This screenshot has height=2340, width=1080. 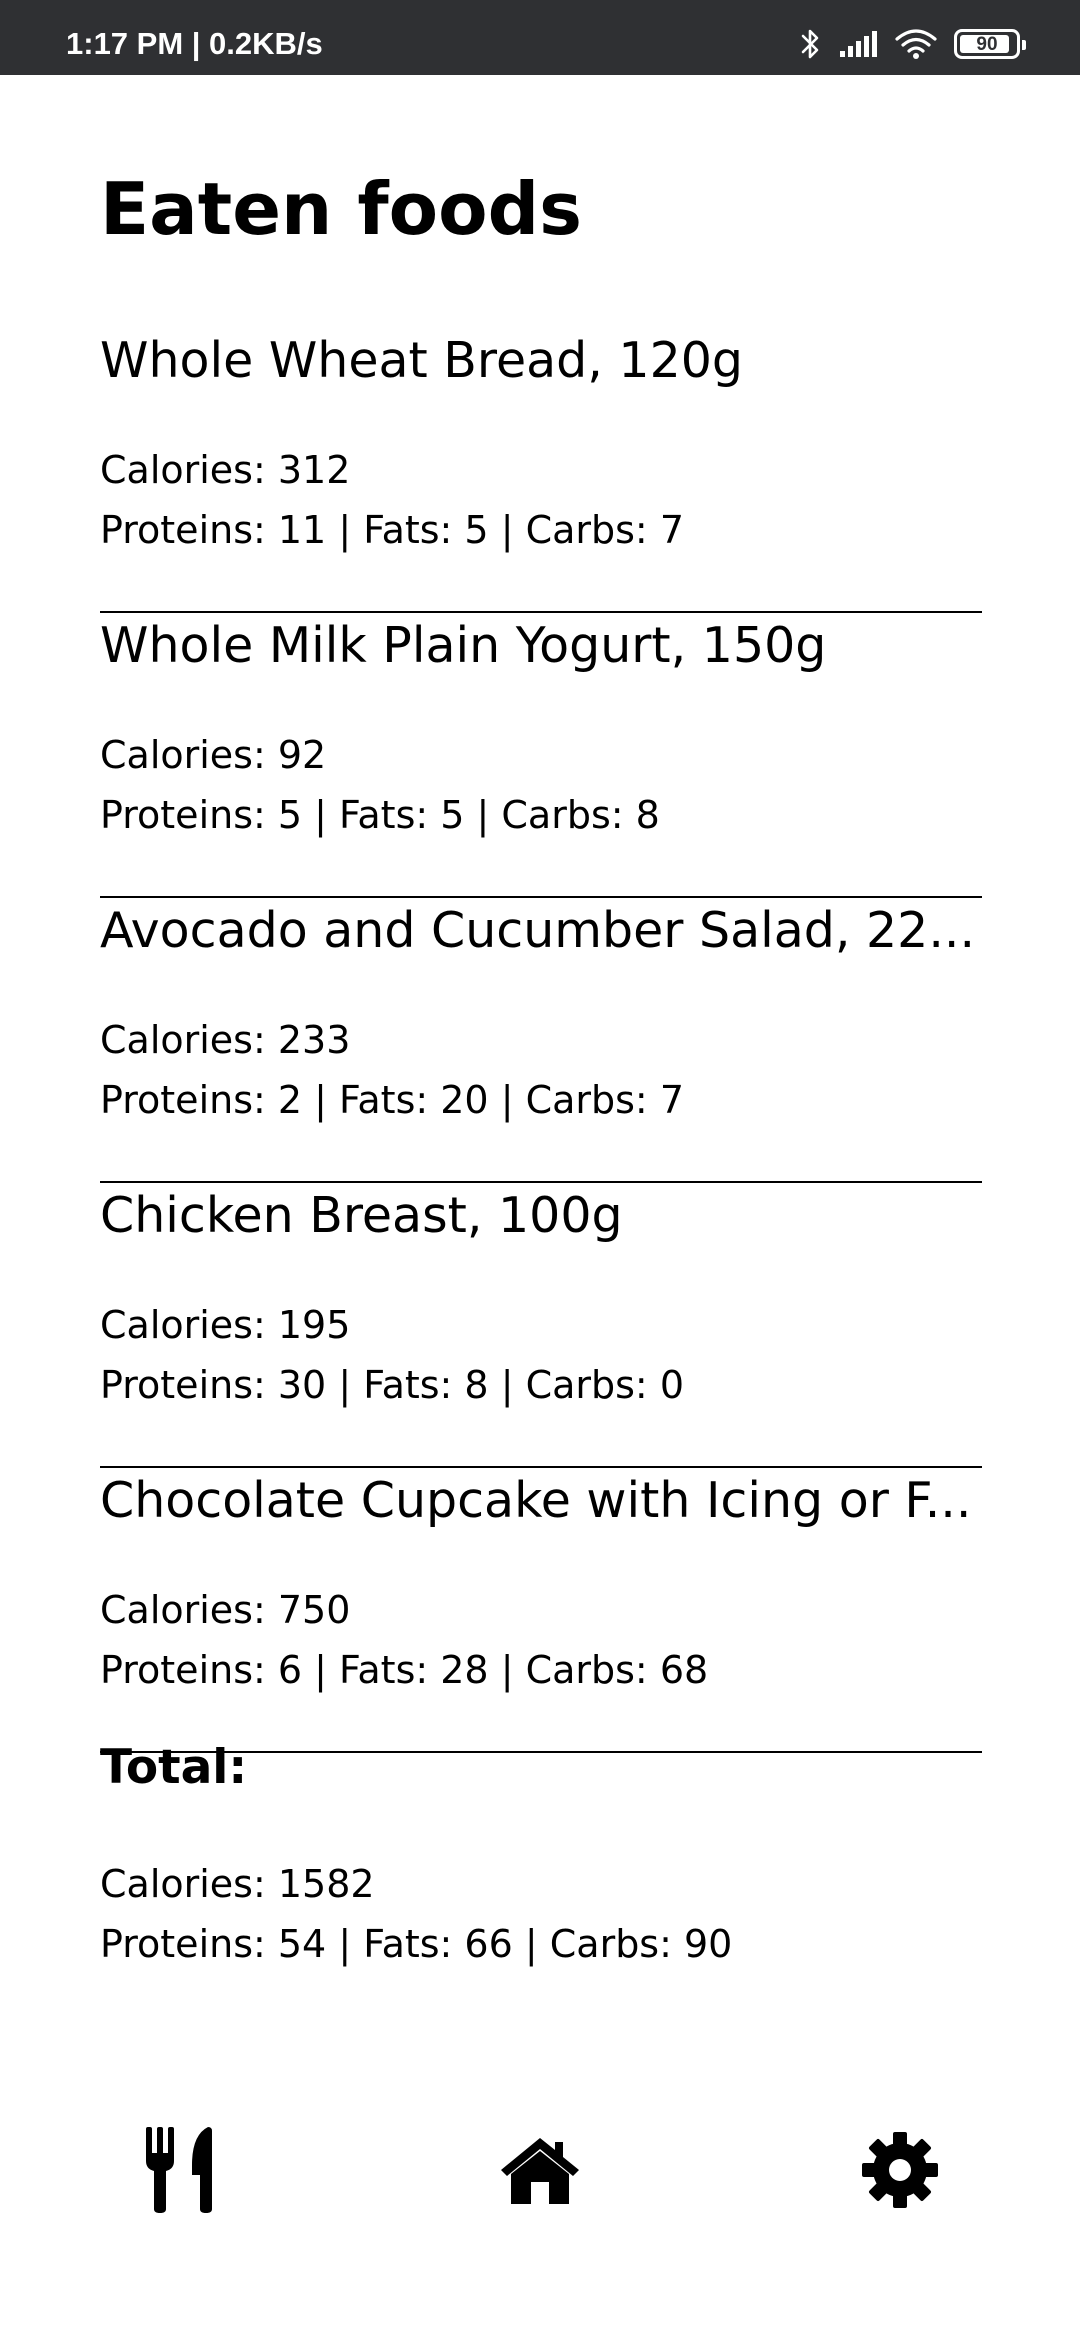 I want to click on food-macros: Proteins: 6 | Fats: 28 | Carbs: 68, so click(x=404, y=1670).